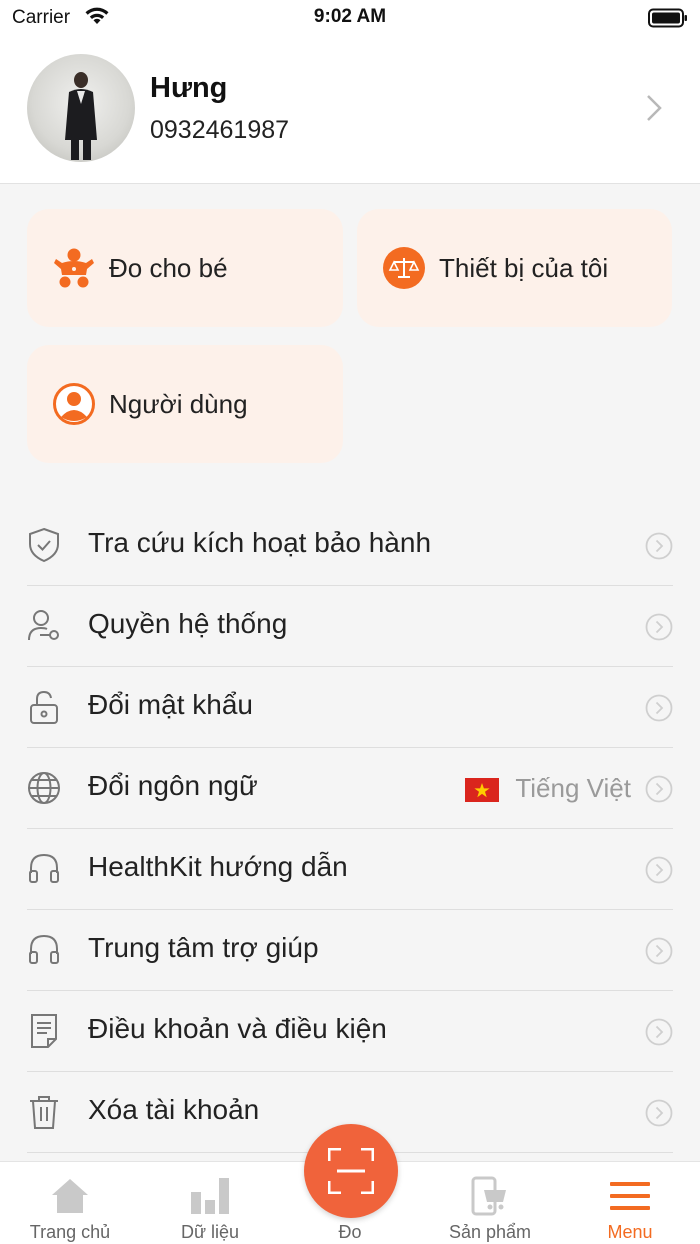 This screenshot has height=1244, width=700. What do you see at coordinates (44, 1112) in the screenshot?
I see `trash-icon` at bounding box center [44, 1112].